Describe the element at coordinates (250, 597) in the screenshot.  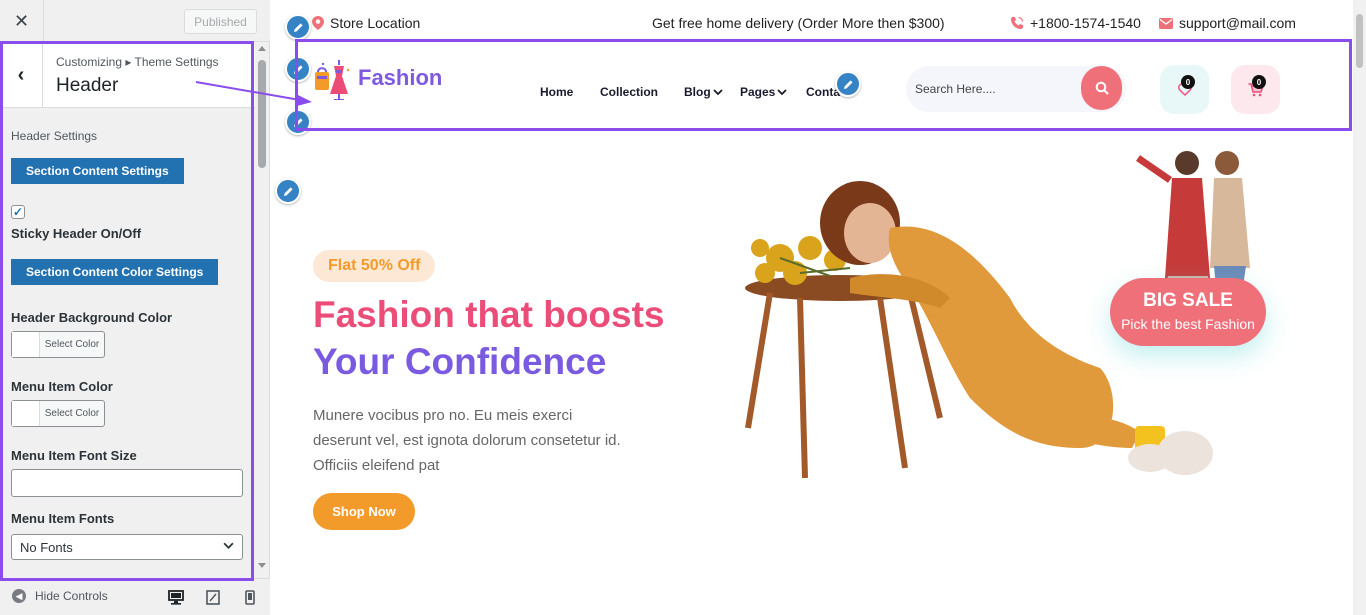
I see `mobile-preview-icon` at that location.